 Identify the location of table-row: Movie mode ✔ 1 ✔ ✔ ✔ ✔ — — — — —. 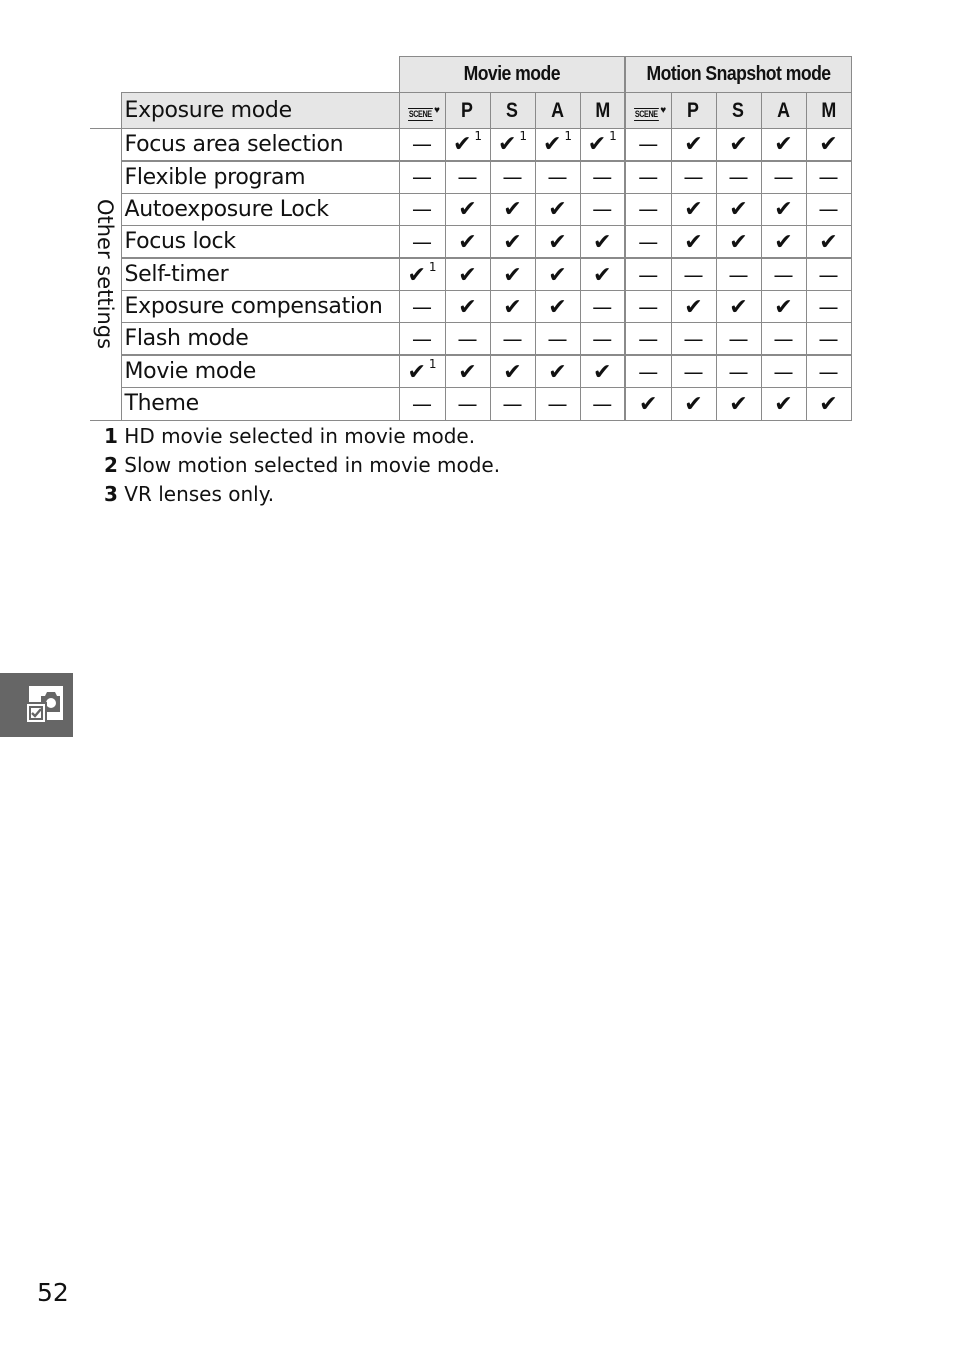
(471, 371).